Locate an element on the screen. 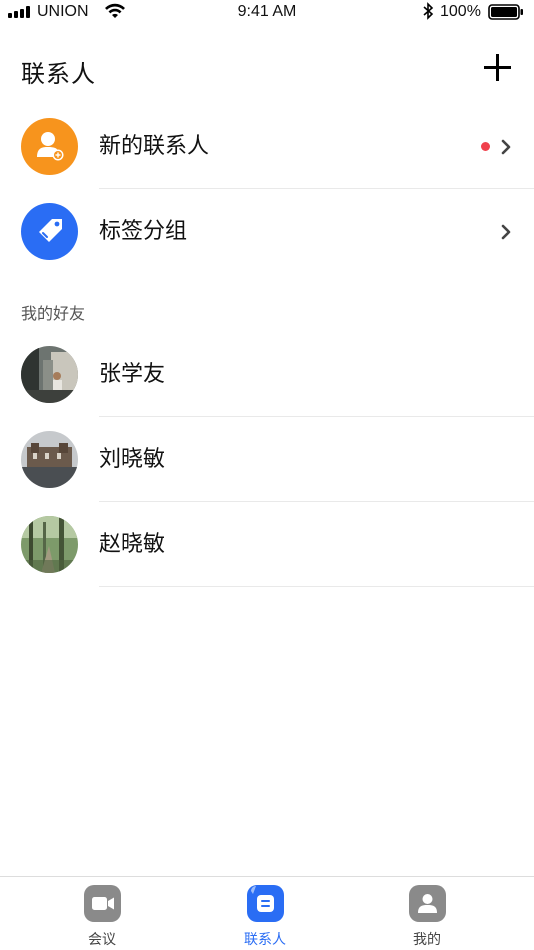  battery-percentage: 100% is located at coordinates (460, 11).